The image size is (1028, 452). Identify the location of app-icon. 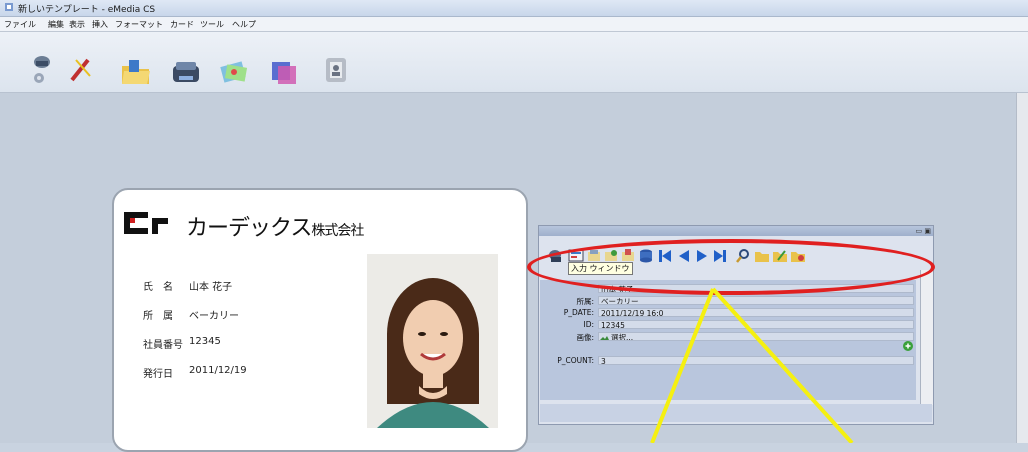
(9, 7).